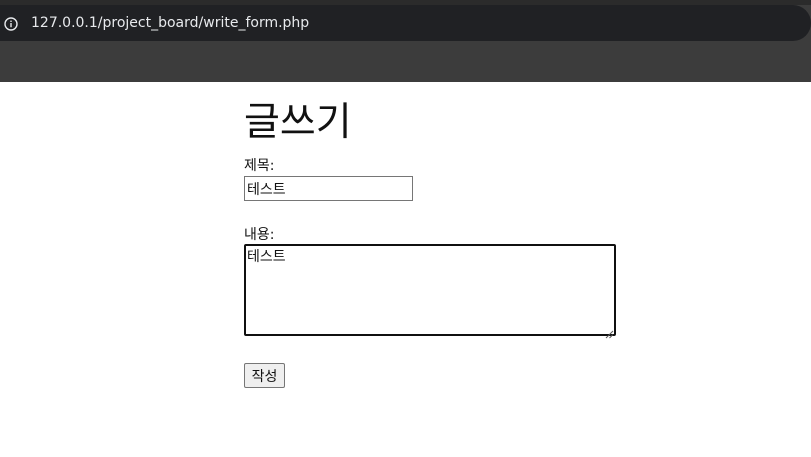 The height and width of the screenshot is (457, 811). Describe the element at coordinates (170, 23) in the screenshot. I see `url-text: 127.0.0.1/project_board/write_form.php` at that location.